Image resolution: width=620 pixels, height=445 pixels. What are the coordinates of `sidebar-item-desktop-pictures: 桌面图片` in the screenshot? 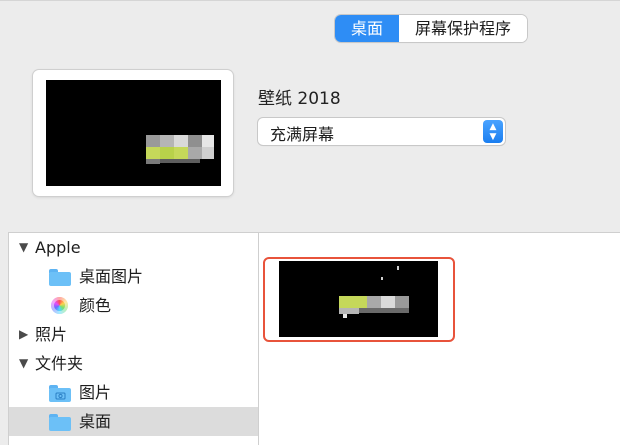 It's located at (133, 276).